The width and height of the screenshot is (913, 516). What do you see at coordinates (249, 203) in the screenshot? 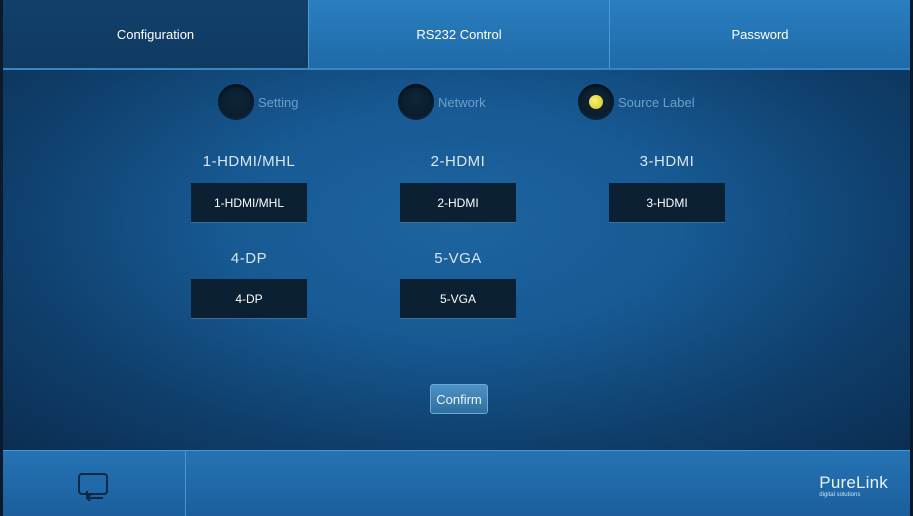
I see `source-label-input-1: 1-HDMI/MHL` at bounding box center [249, 203].